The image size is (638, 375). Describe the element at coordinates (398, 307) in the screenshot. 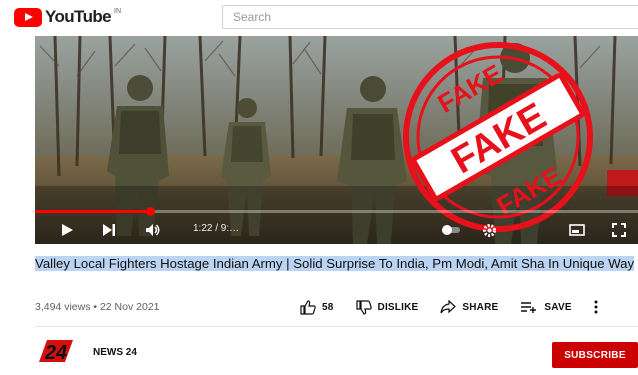

I see `dislike-label: DISLIKE` at that location.